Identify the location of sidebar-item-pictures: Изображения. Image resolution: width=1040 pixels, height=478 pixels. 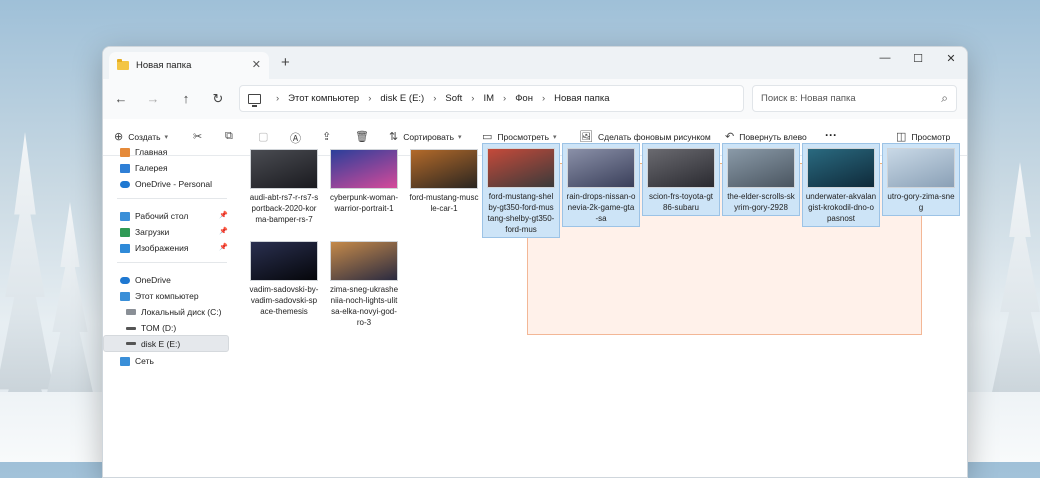
(154, 248).